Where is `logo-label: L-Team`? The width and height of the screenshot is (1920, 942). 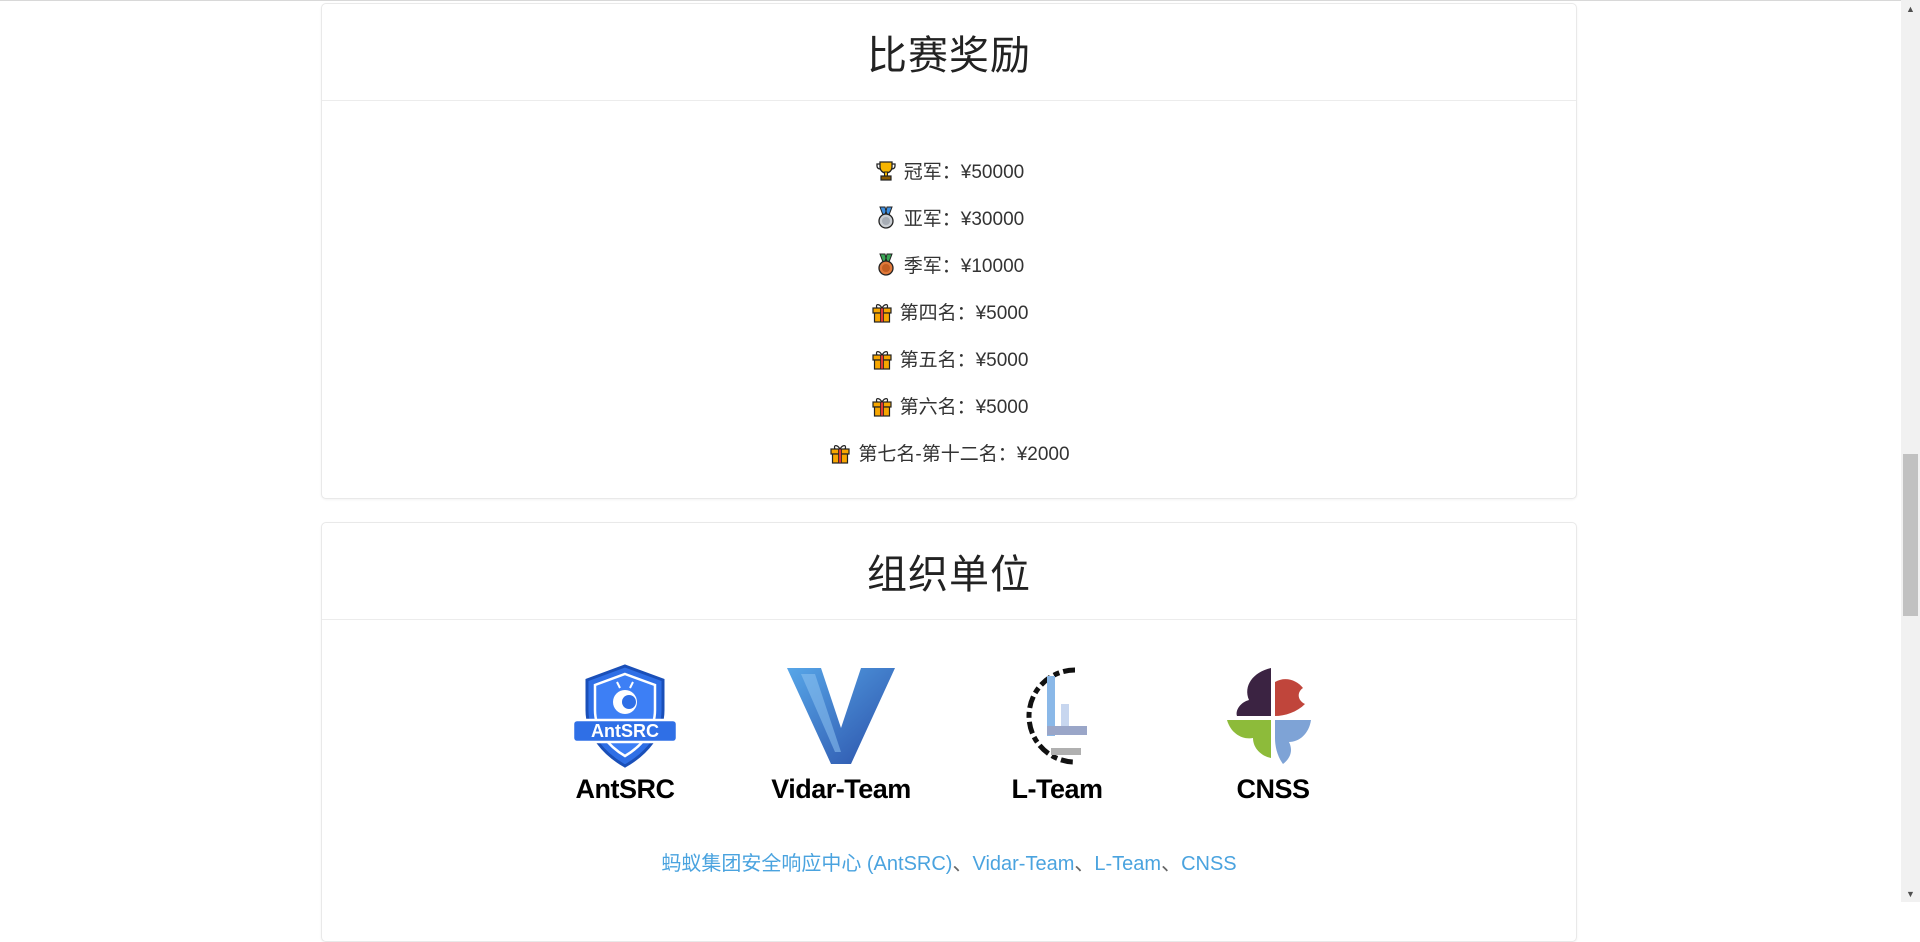
logo-label: L-Team is located at coordinates (1057, 789).